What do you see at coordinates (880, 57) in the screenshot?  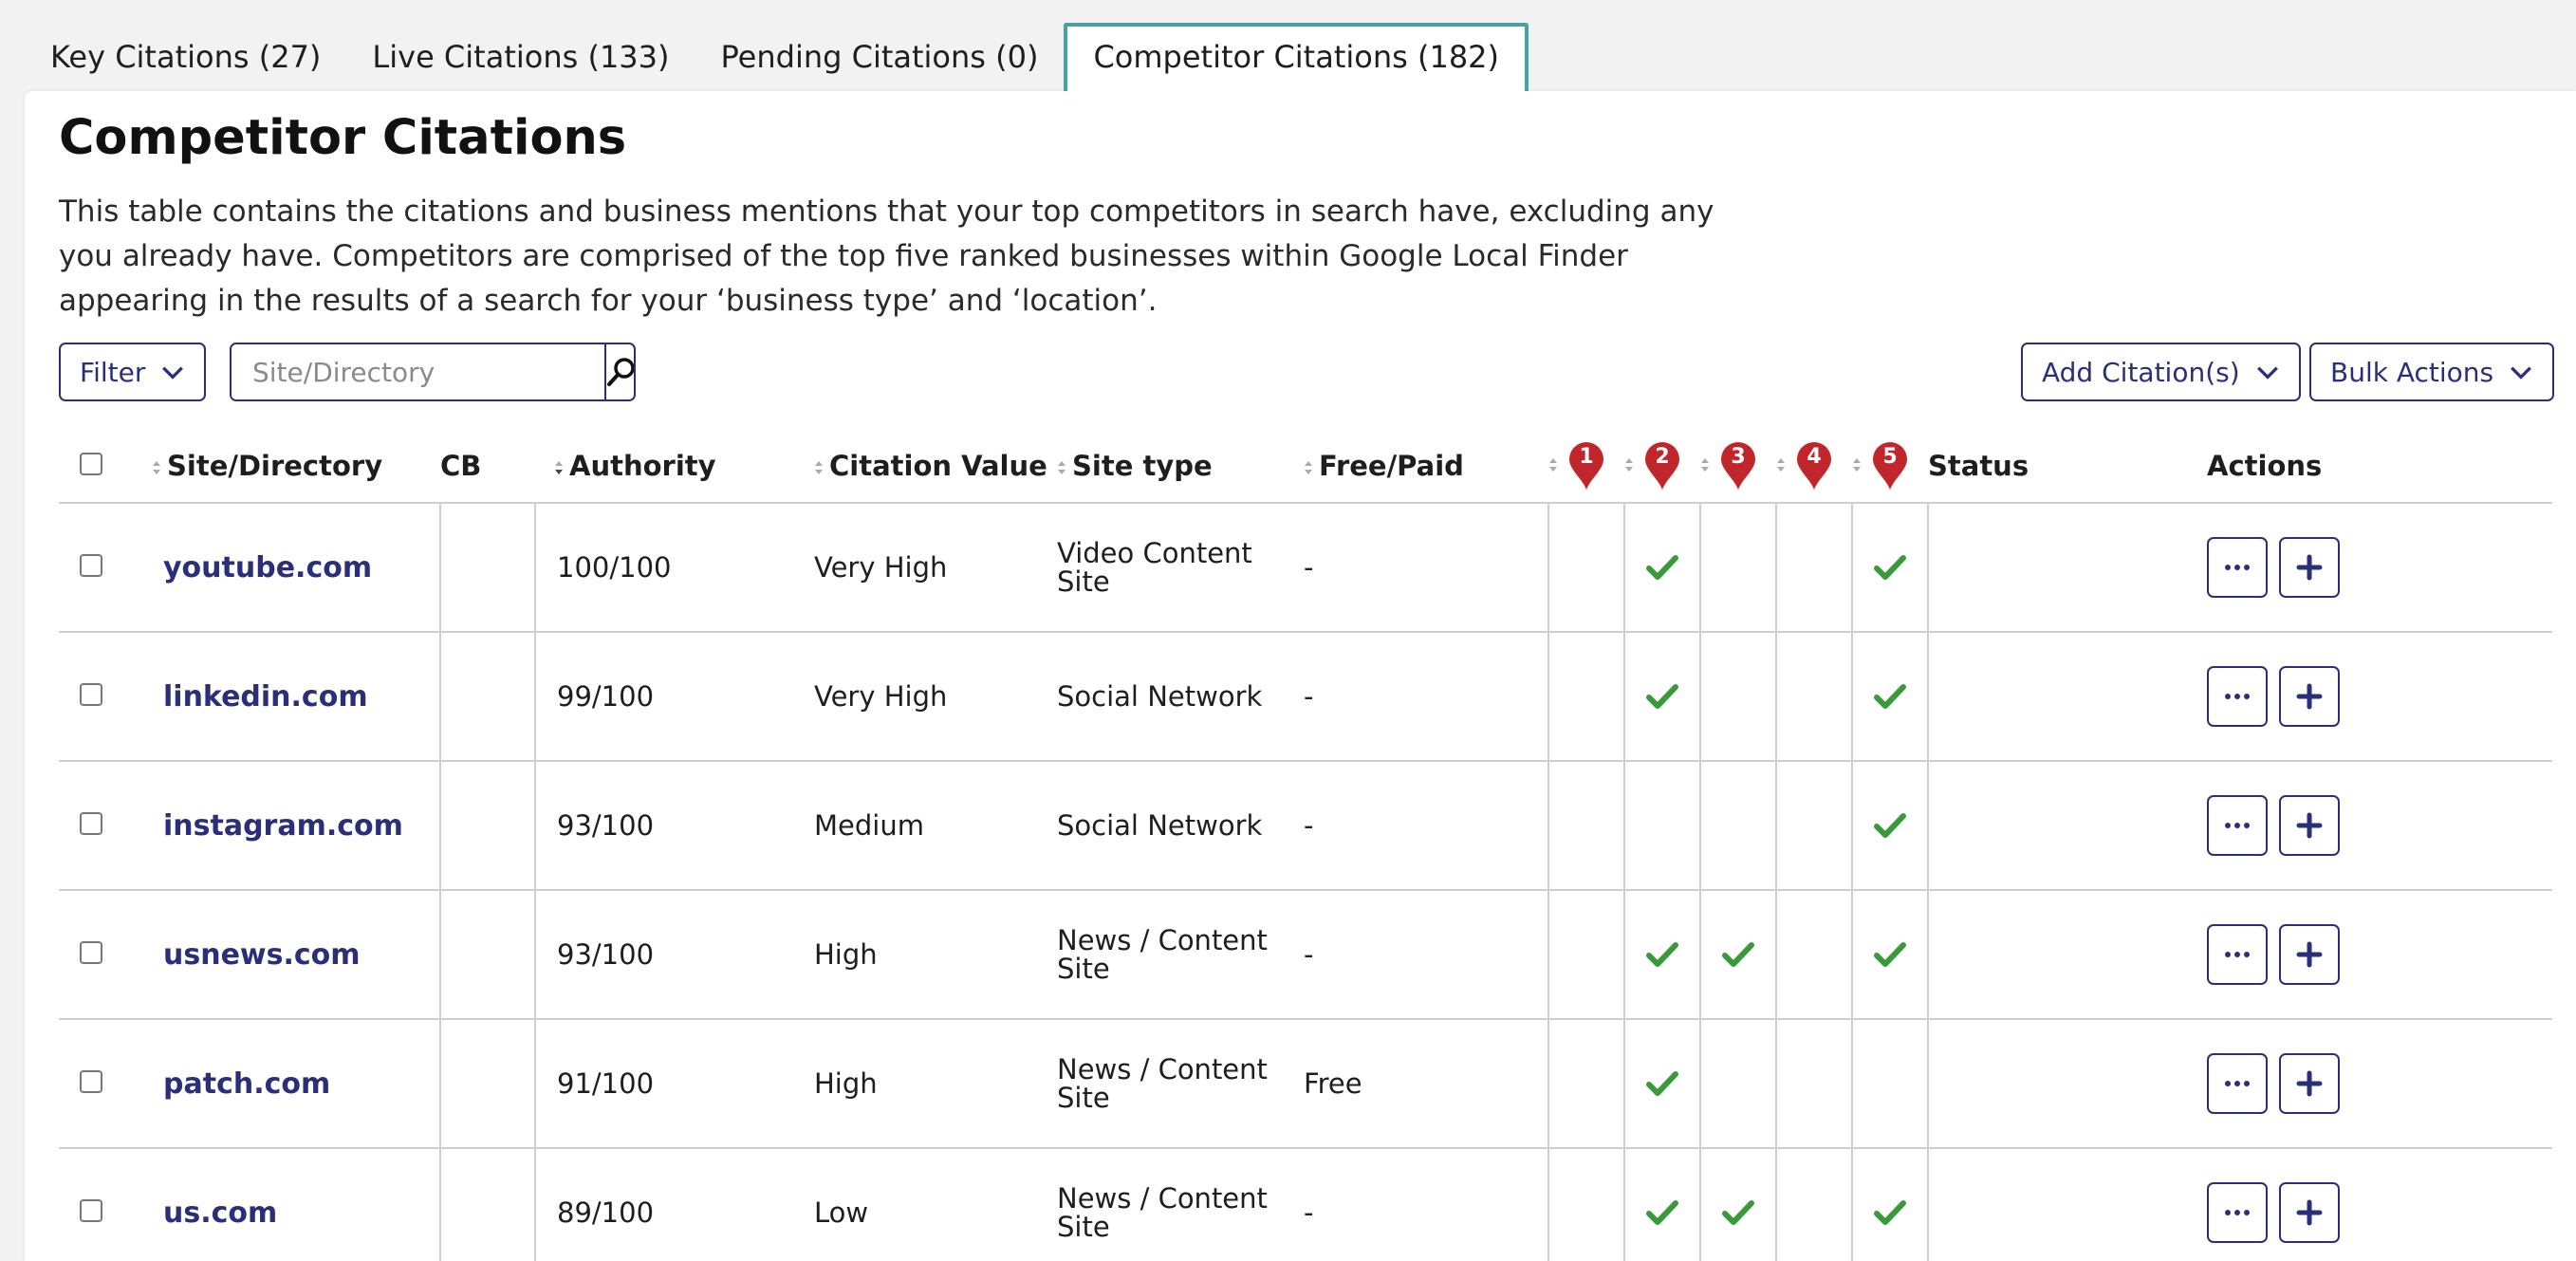 I see `tab-pending-citations: Pending Citations (0)` at bounding box center [880, 57].